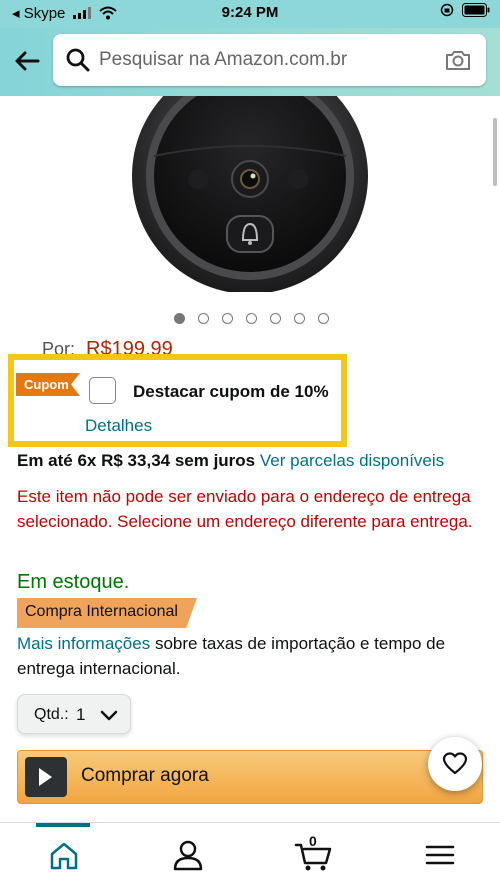 This screenshot has height=889, width=500. I want to click on cart-button: 0, so click(314, 853).